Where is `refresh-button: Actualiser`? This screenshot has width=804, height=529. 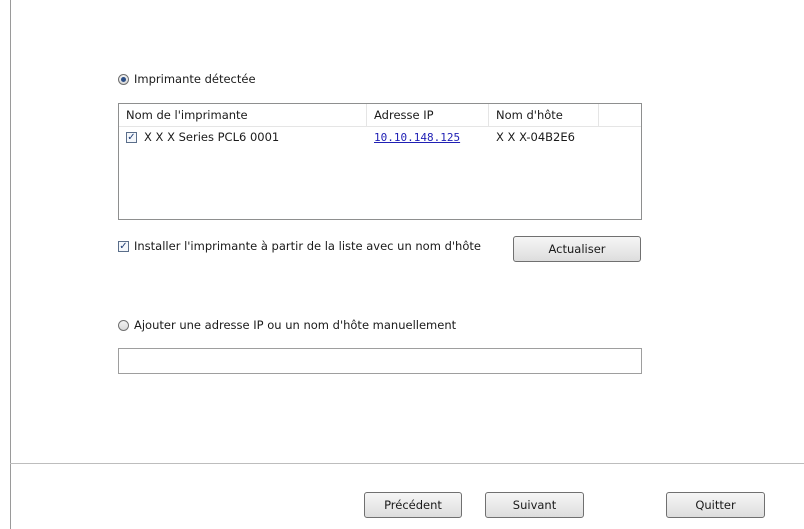 refresh-button: Actualiser is located at coordinates (577, 249).